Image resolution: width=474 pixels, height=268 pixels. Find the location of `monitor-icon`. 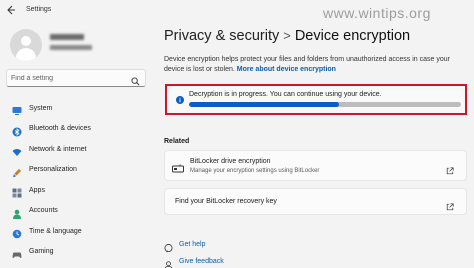

monitor-icon is located at coordinates (17, 109).